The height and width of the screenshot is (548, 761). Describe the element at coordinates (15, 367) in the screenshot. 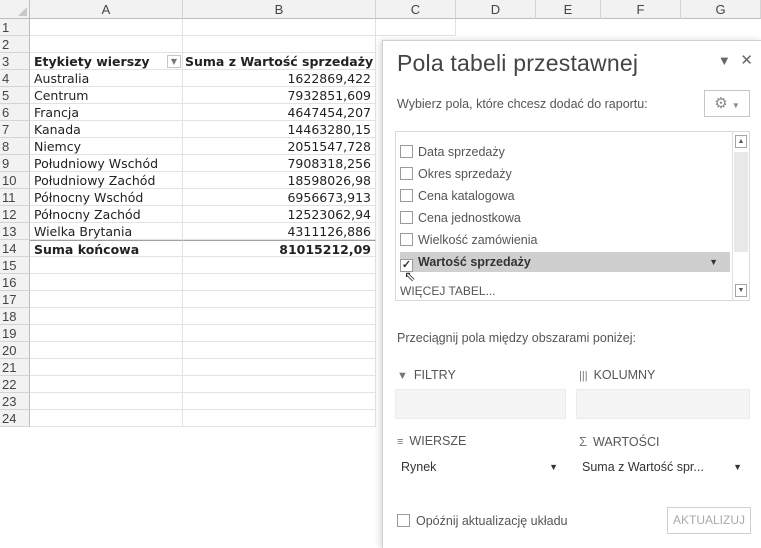

I see `row-header: 21` at that location.